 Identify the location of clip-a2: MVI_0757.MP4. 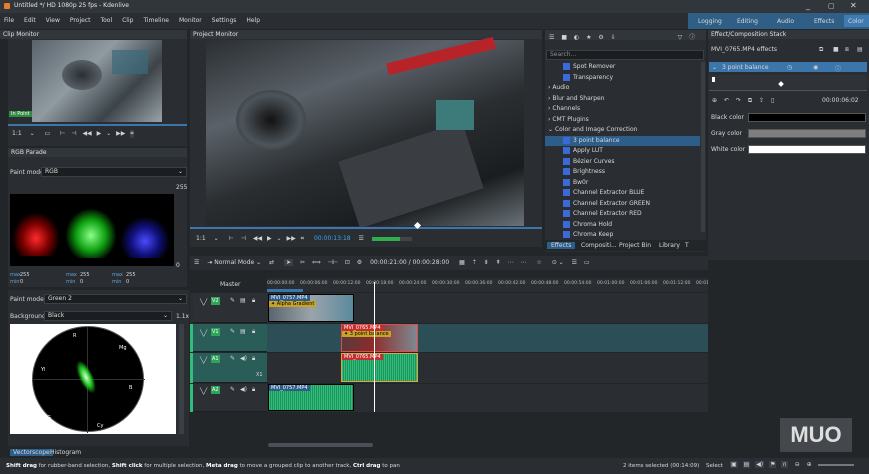
(311, 397).